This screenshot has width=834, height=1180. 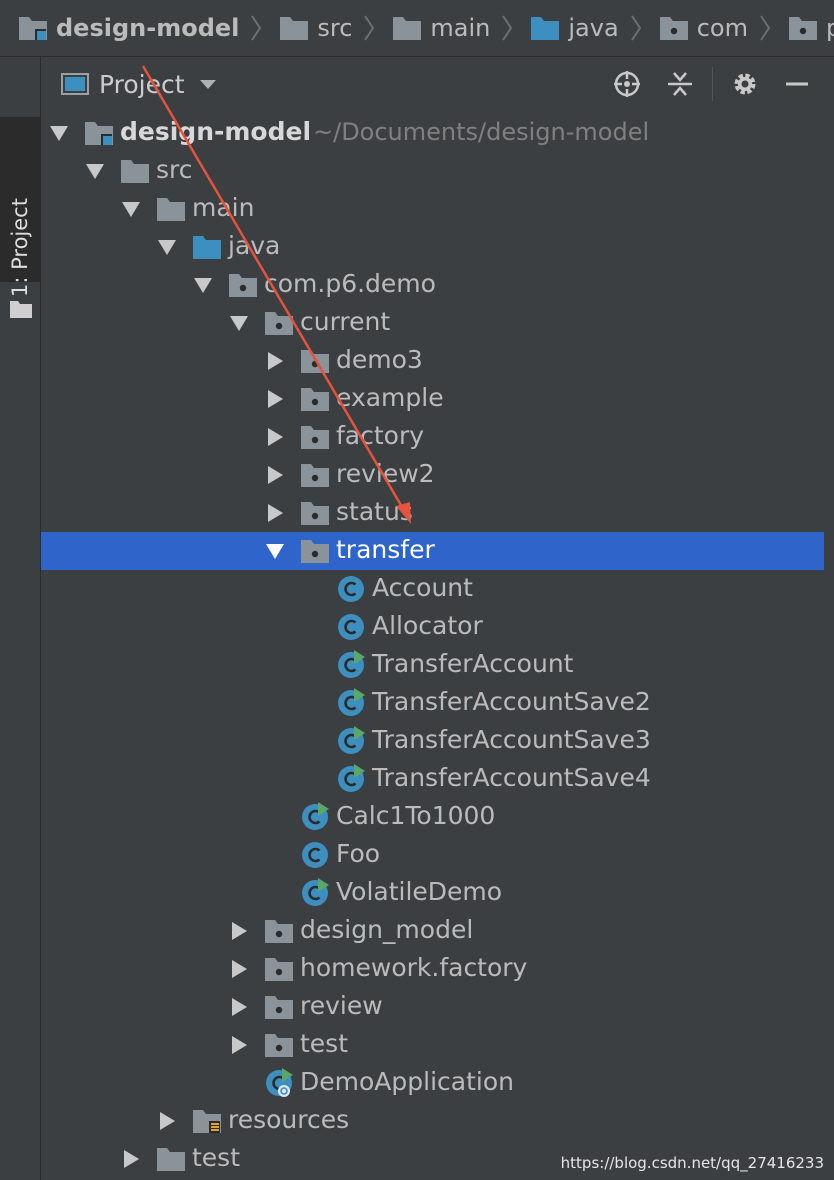 I want to click on tree-node: TransferAccount, so click(x=432, y=665).